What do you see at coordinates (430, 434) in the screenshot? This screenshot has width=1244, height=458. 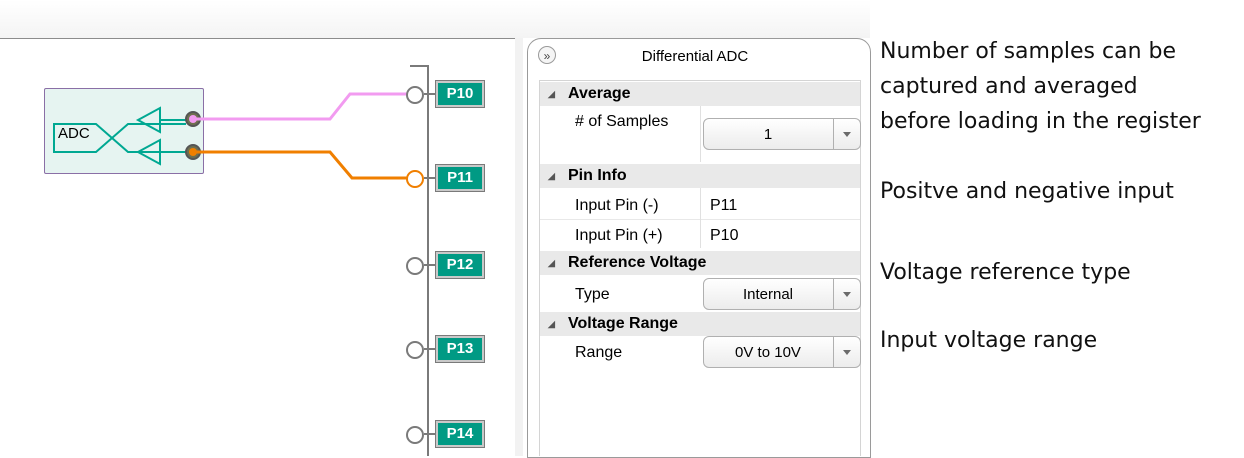 I see `pin-stub-p14` at bounding box center [430, 434].